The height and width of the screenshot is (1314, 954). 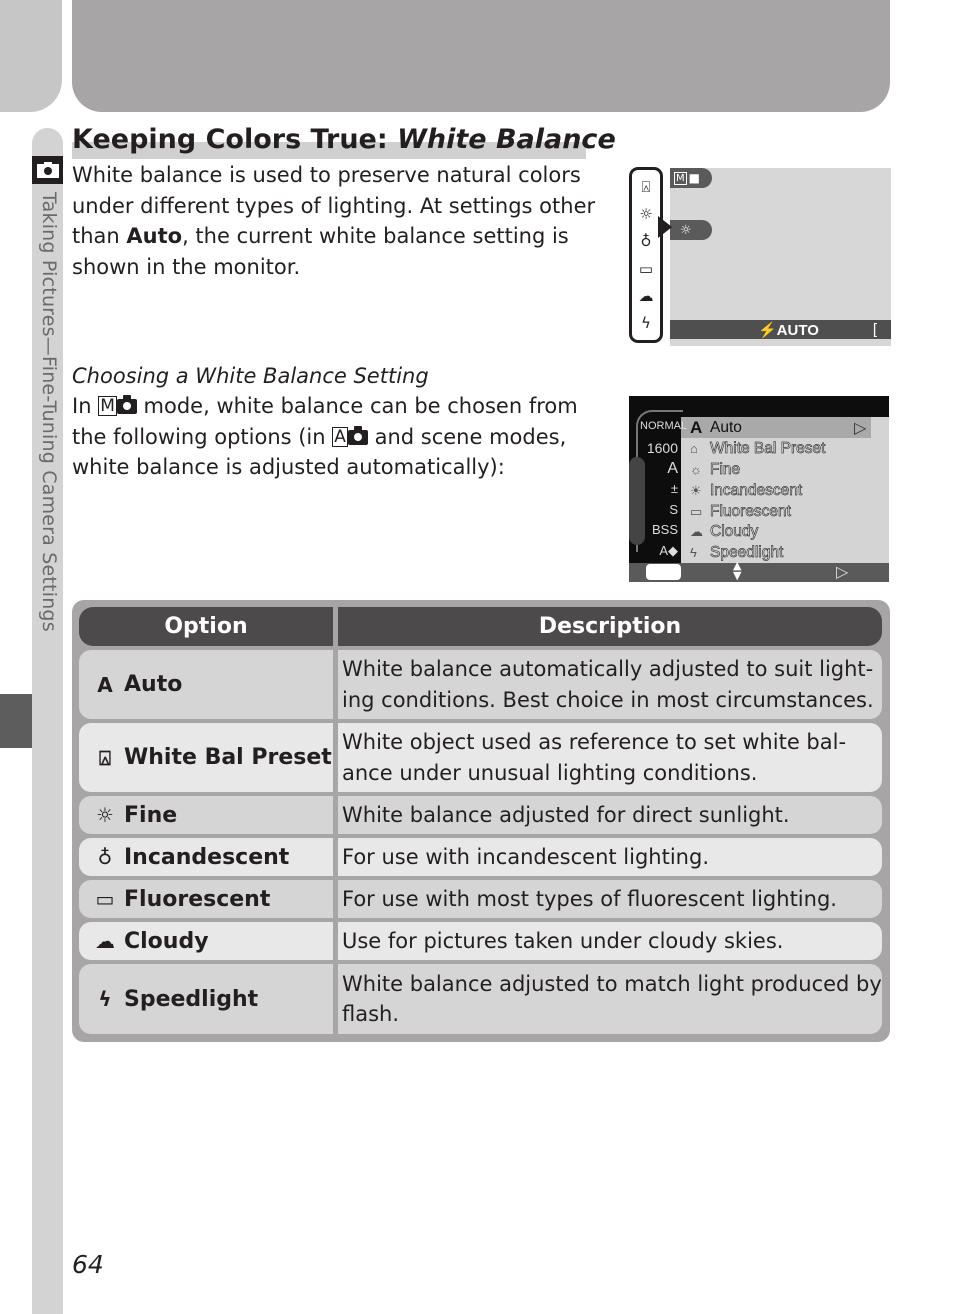 What do you see at coordinates (16, 721) in the screenshot?
I see `section-marker` at bounding box center [16, 721].